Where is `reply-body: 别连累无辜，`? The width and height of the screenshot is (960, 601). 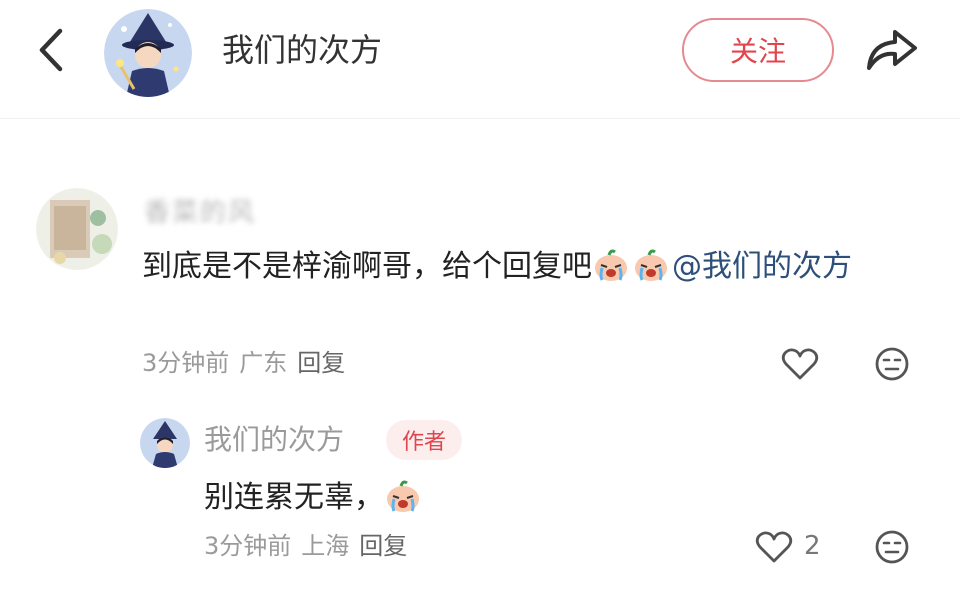
reply-body: 别连累无辜， is located at coordinates (294, 497).